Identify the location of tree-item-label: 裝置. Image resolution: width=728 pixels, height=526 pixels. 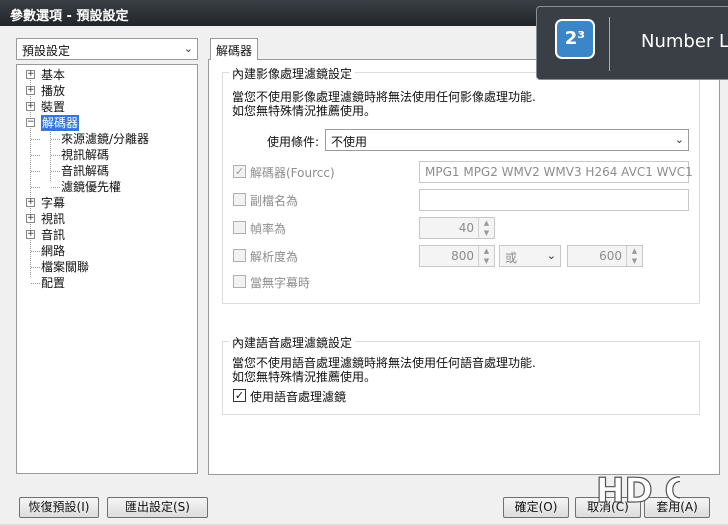
(53, 107).